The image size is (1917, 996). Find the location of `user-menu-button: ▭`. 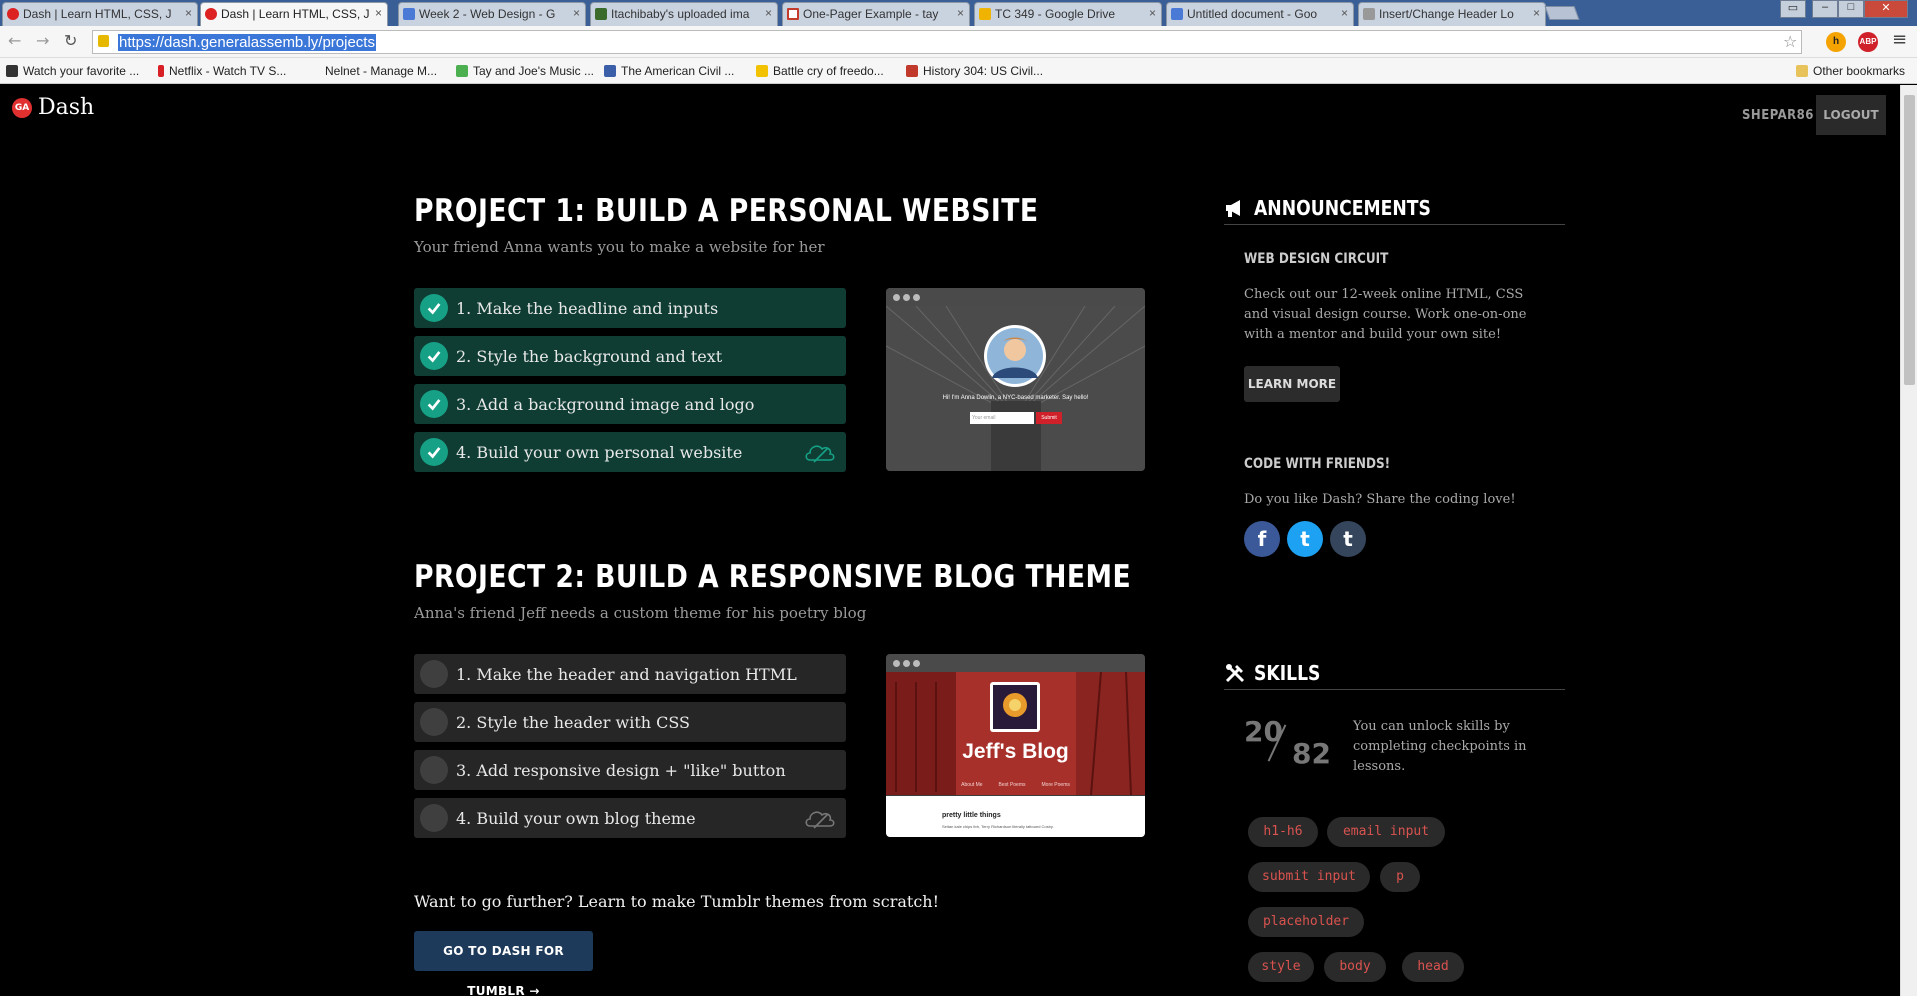

user-menu-button: ▭ is located at coordinates (1793, 9).